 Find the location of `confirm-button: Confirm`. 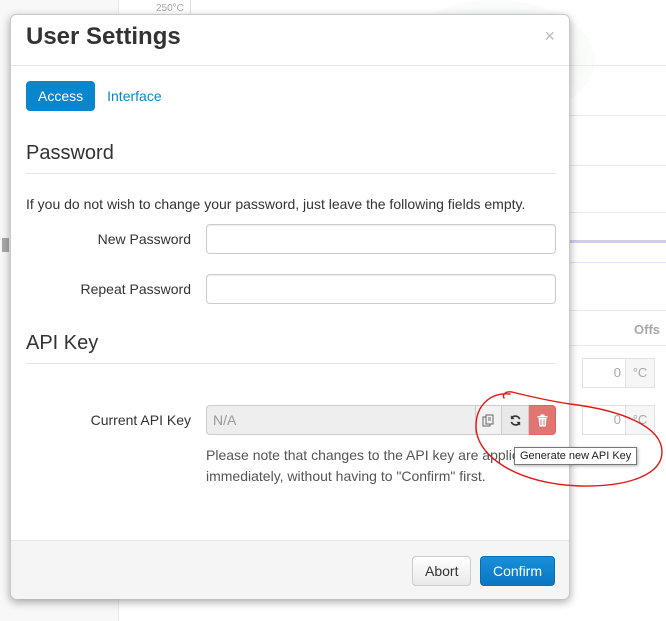

confirm-button: Confirm is located at coordinates (518, 571).